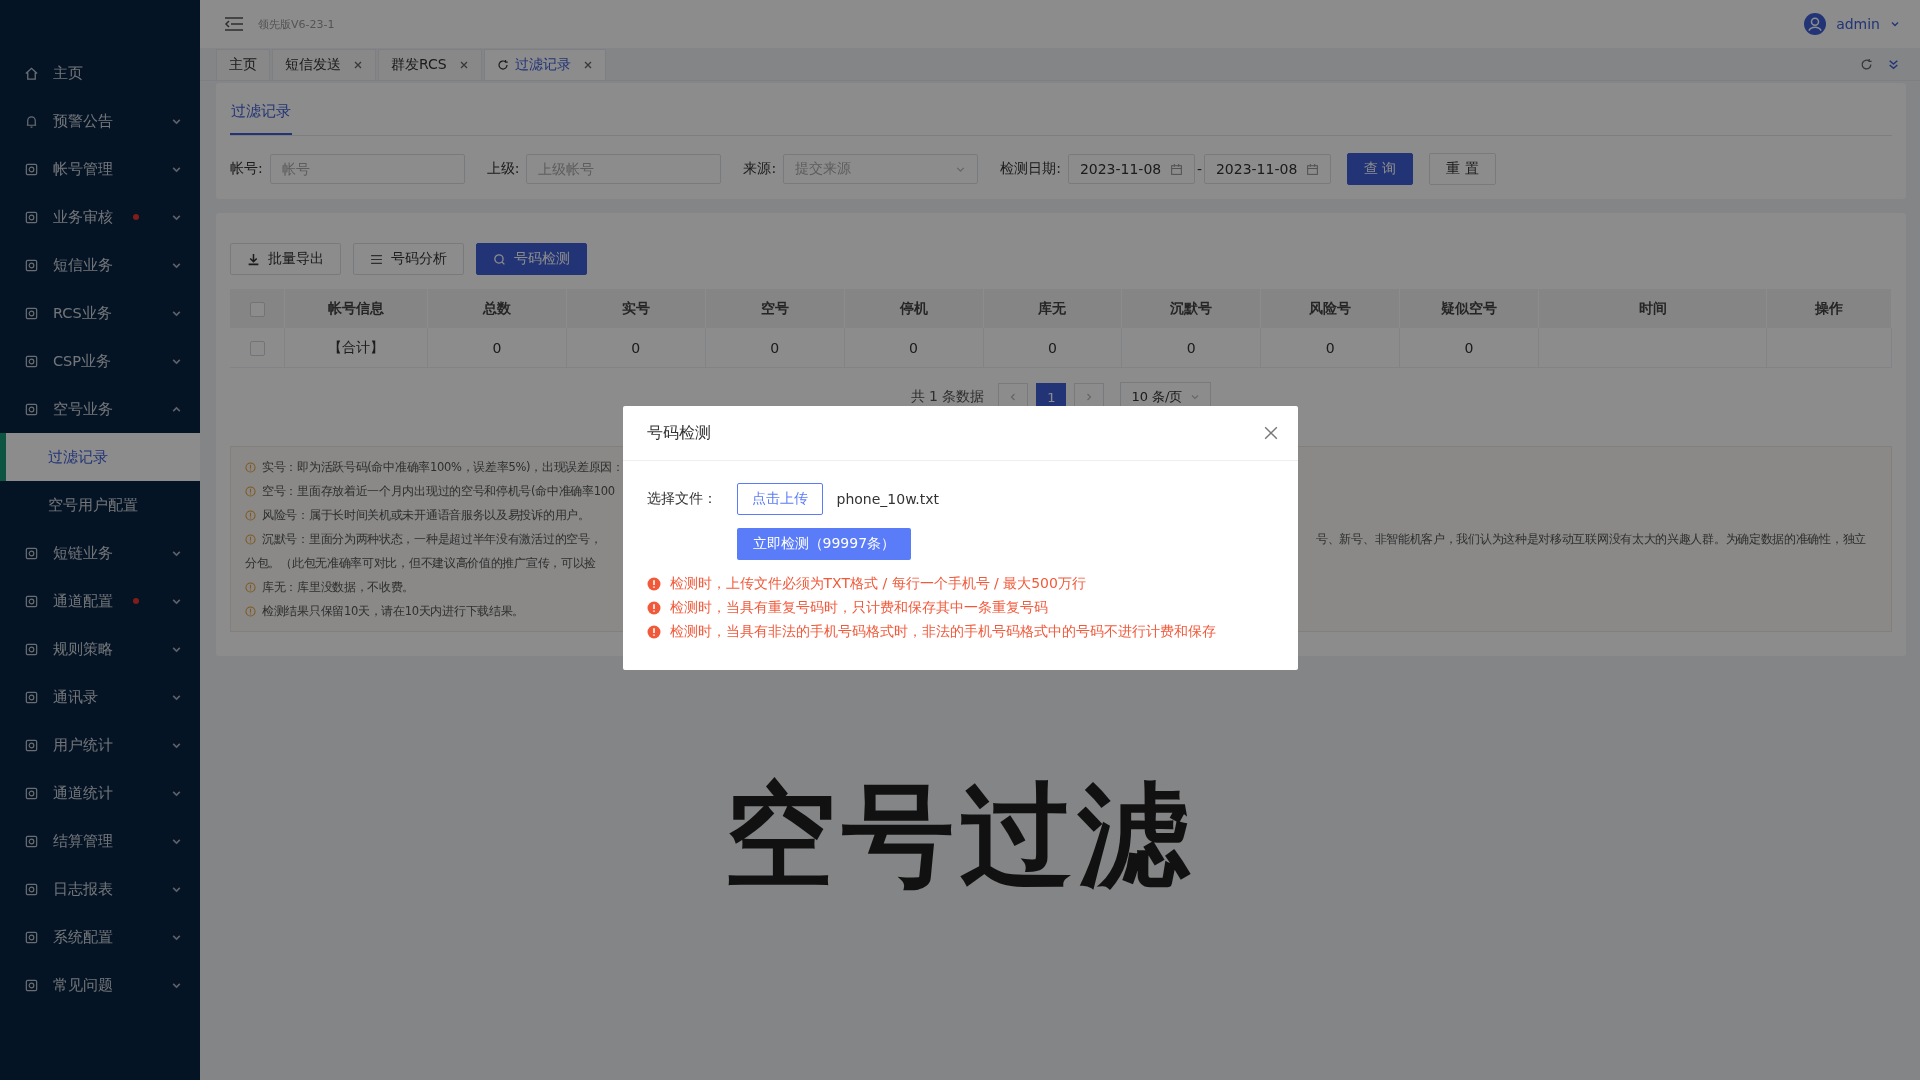 Image resolution: width=1920 pixels, height=1080 pixels. What do you see at coordinates (31, 73) in the screenshot?
I see `home-icon` at bounding box center [31, 73].